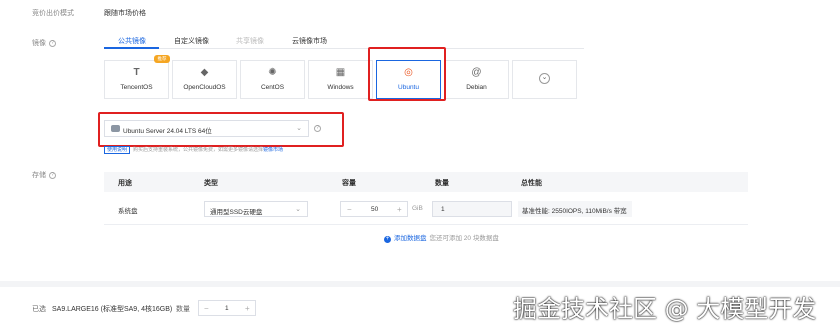 The height and width of the screenshot is (334, 840). Describe the element at coordinates (191, 41) in the screenshot. I see `tab-custom-image: 自定义镜像` at that location.